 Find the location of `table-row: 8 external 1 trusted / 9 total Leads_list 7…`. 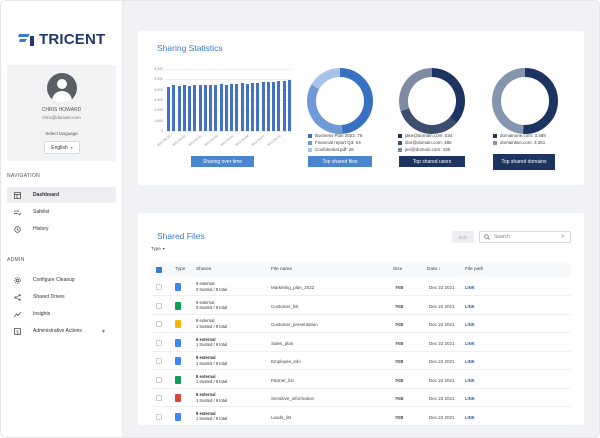

table-row: 8 external 1 trusted / 9 total Leads_list 7… is located at coordinates (361, 417).